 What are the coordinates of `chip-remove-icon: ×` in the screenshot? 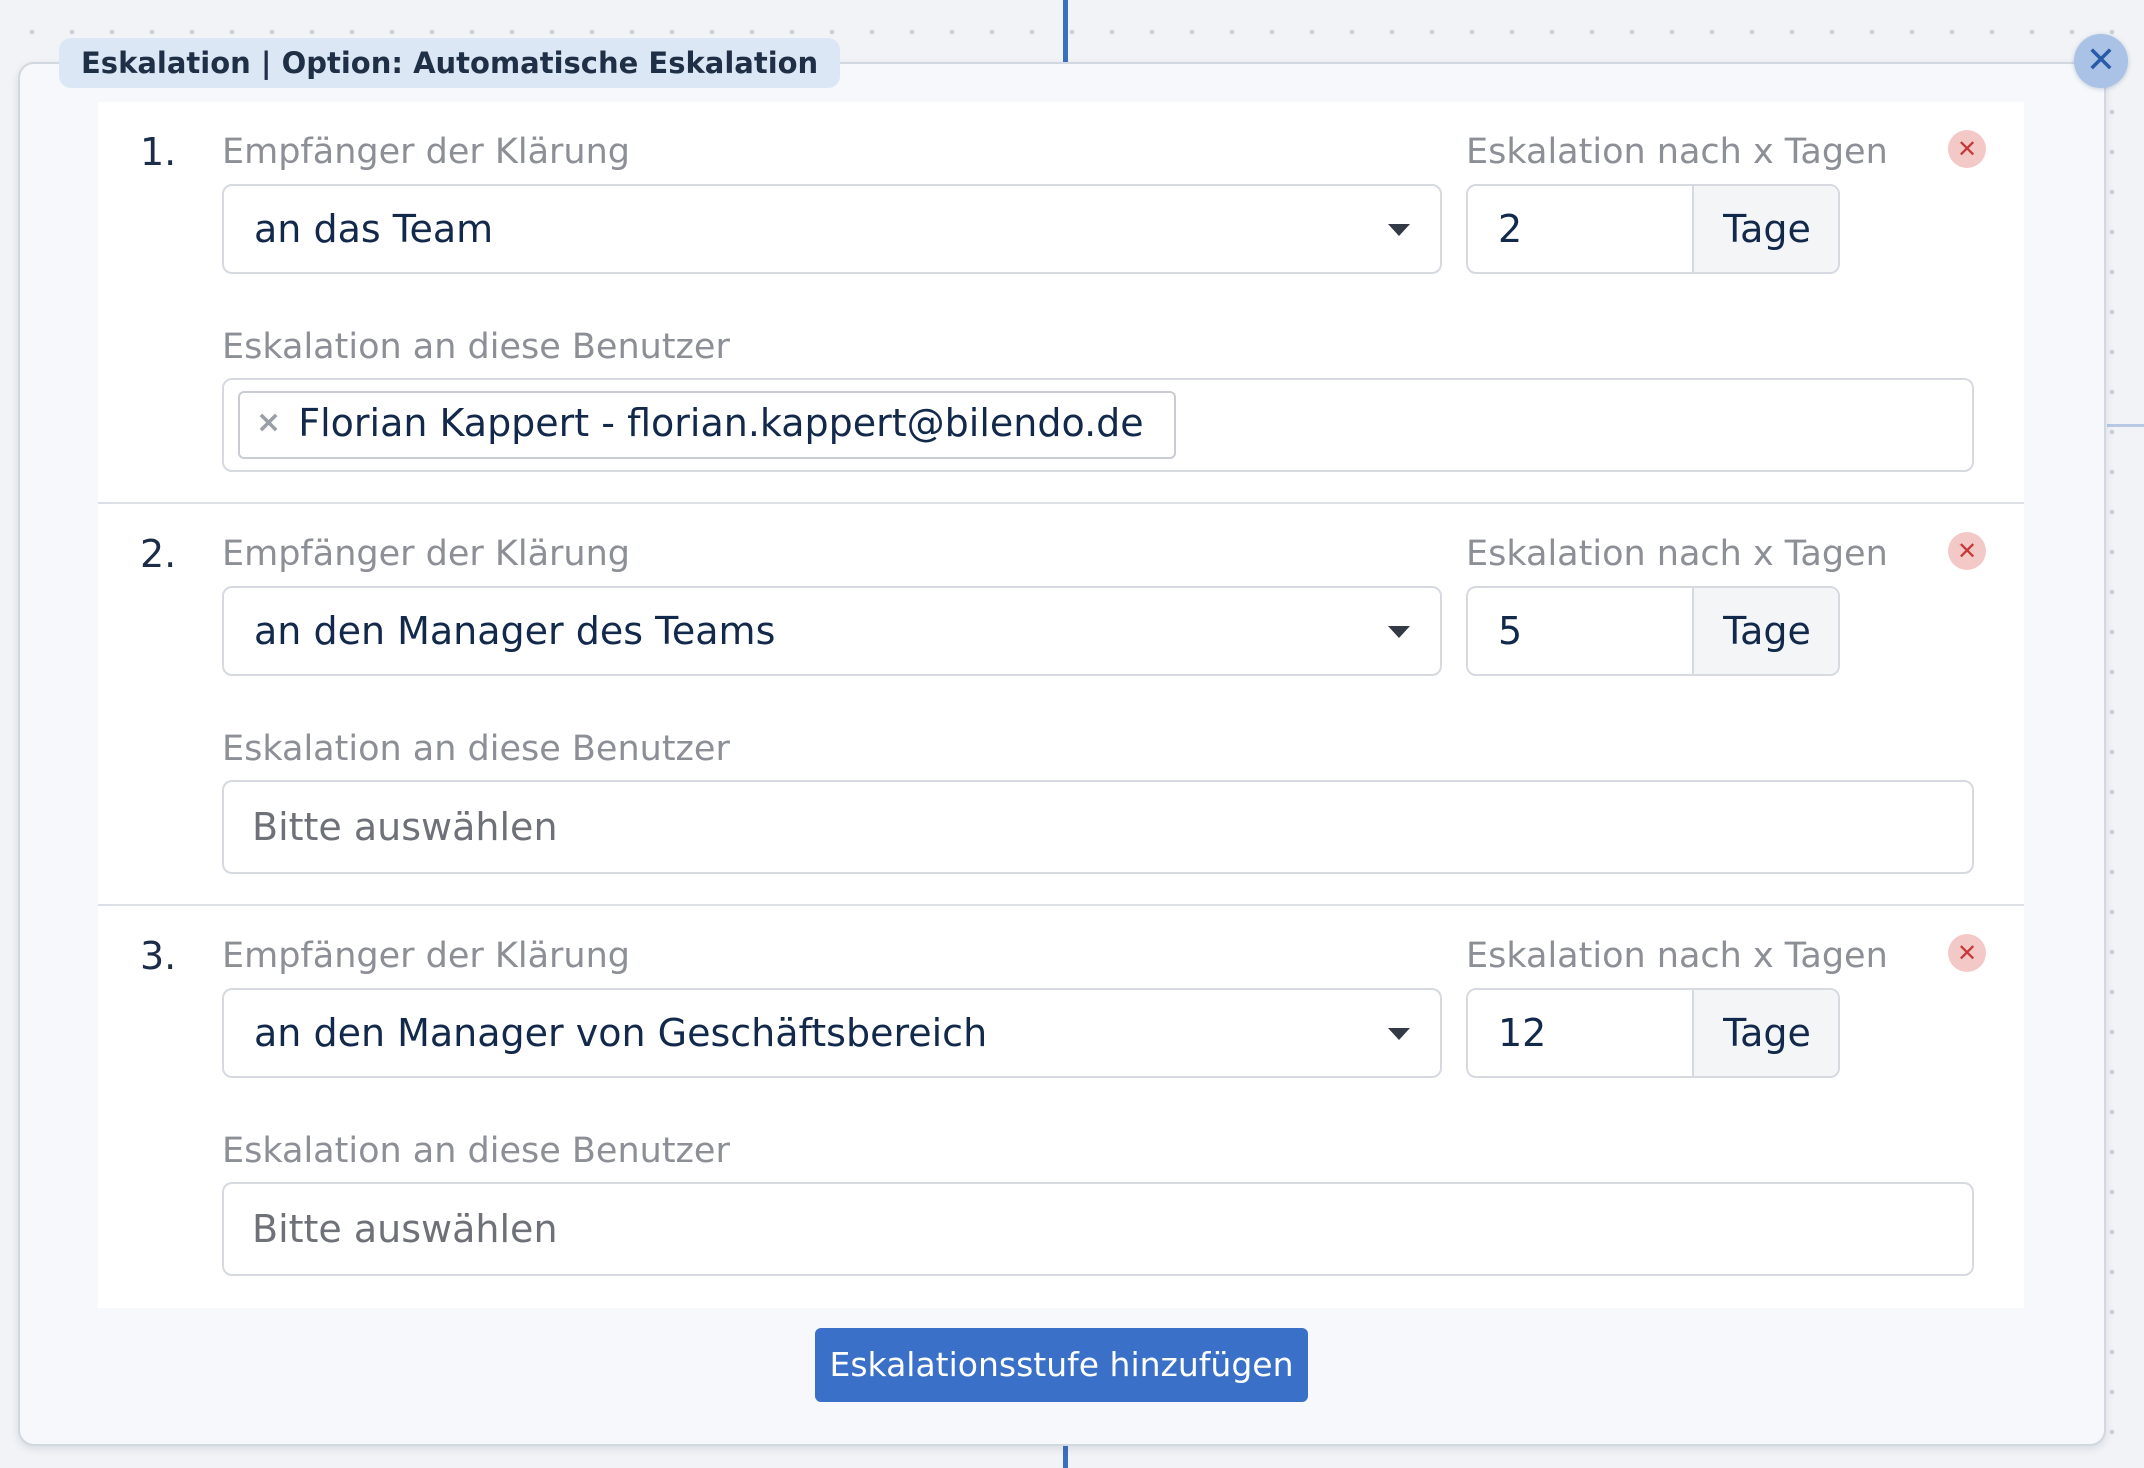 It's located at (268, 423).